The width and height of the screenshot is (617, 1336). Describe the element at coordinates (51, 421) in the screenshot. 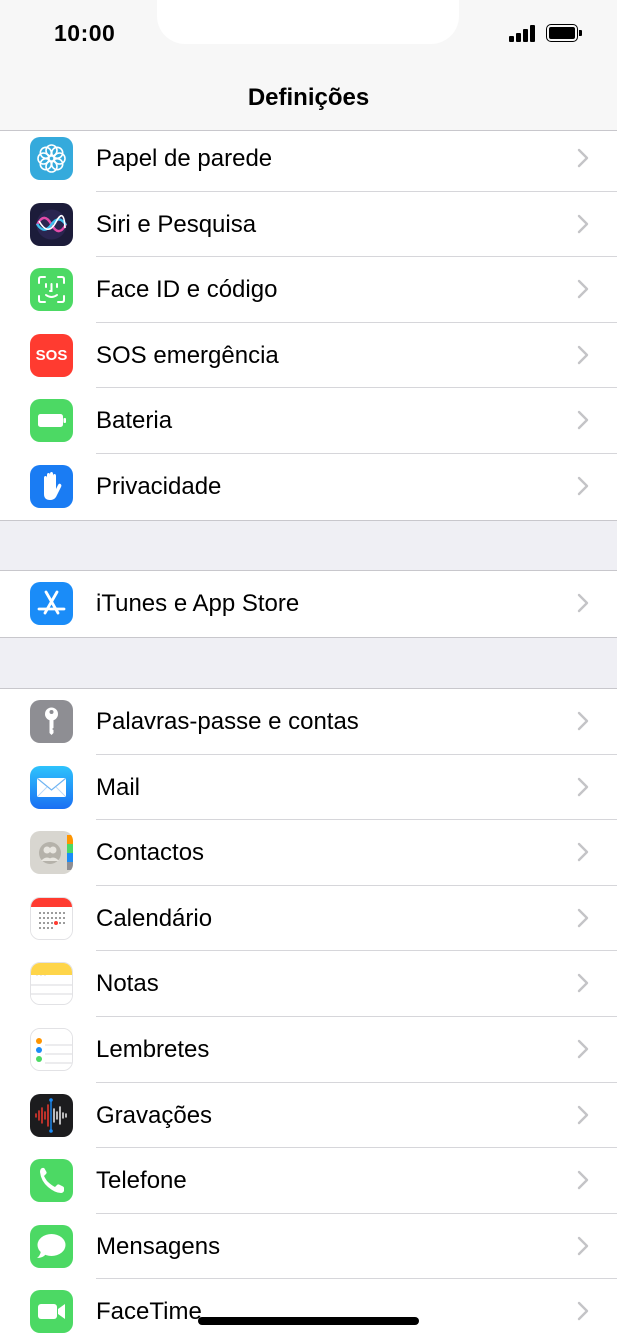

I see `battery-icon` at that location.